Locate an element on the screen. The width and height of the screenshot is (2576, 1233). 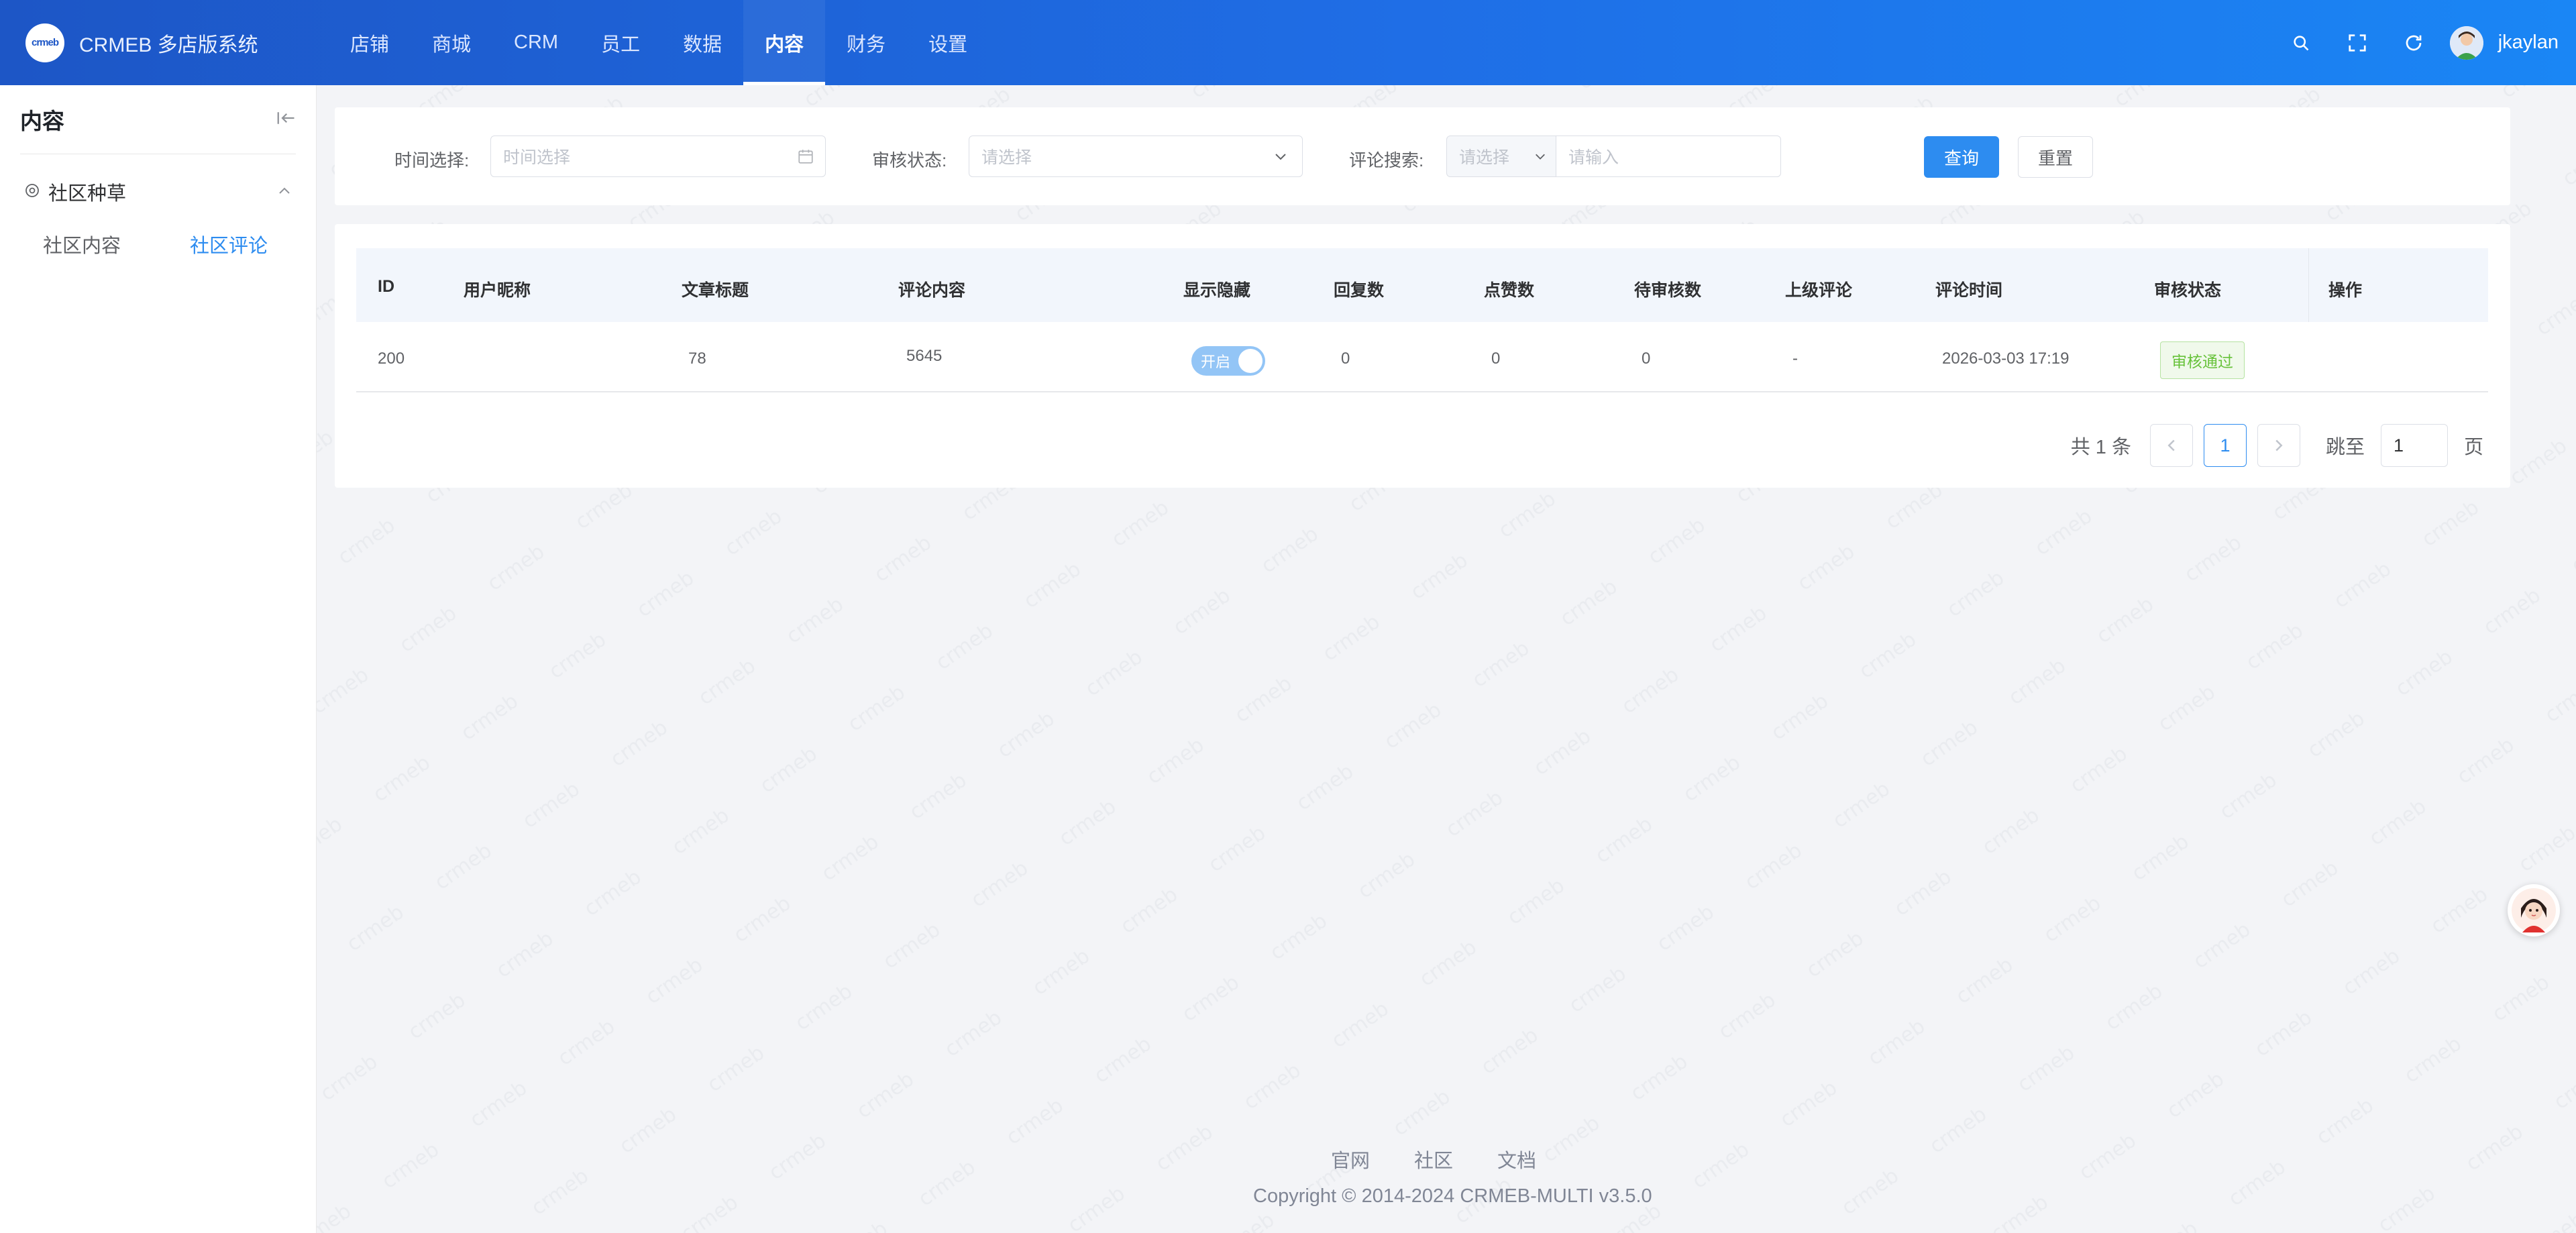
toggle-knob is located at coordinates (1250, 361).